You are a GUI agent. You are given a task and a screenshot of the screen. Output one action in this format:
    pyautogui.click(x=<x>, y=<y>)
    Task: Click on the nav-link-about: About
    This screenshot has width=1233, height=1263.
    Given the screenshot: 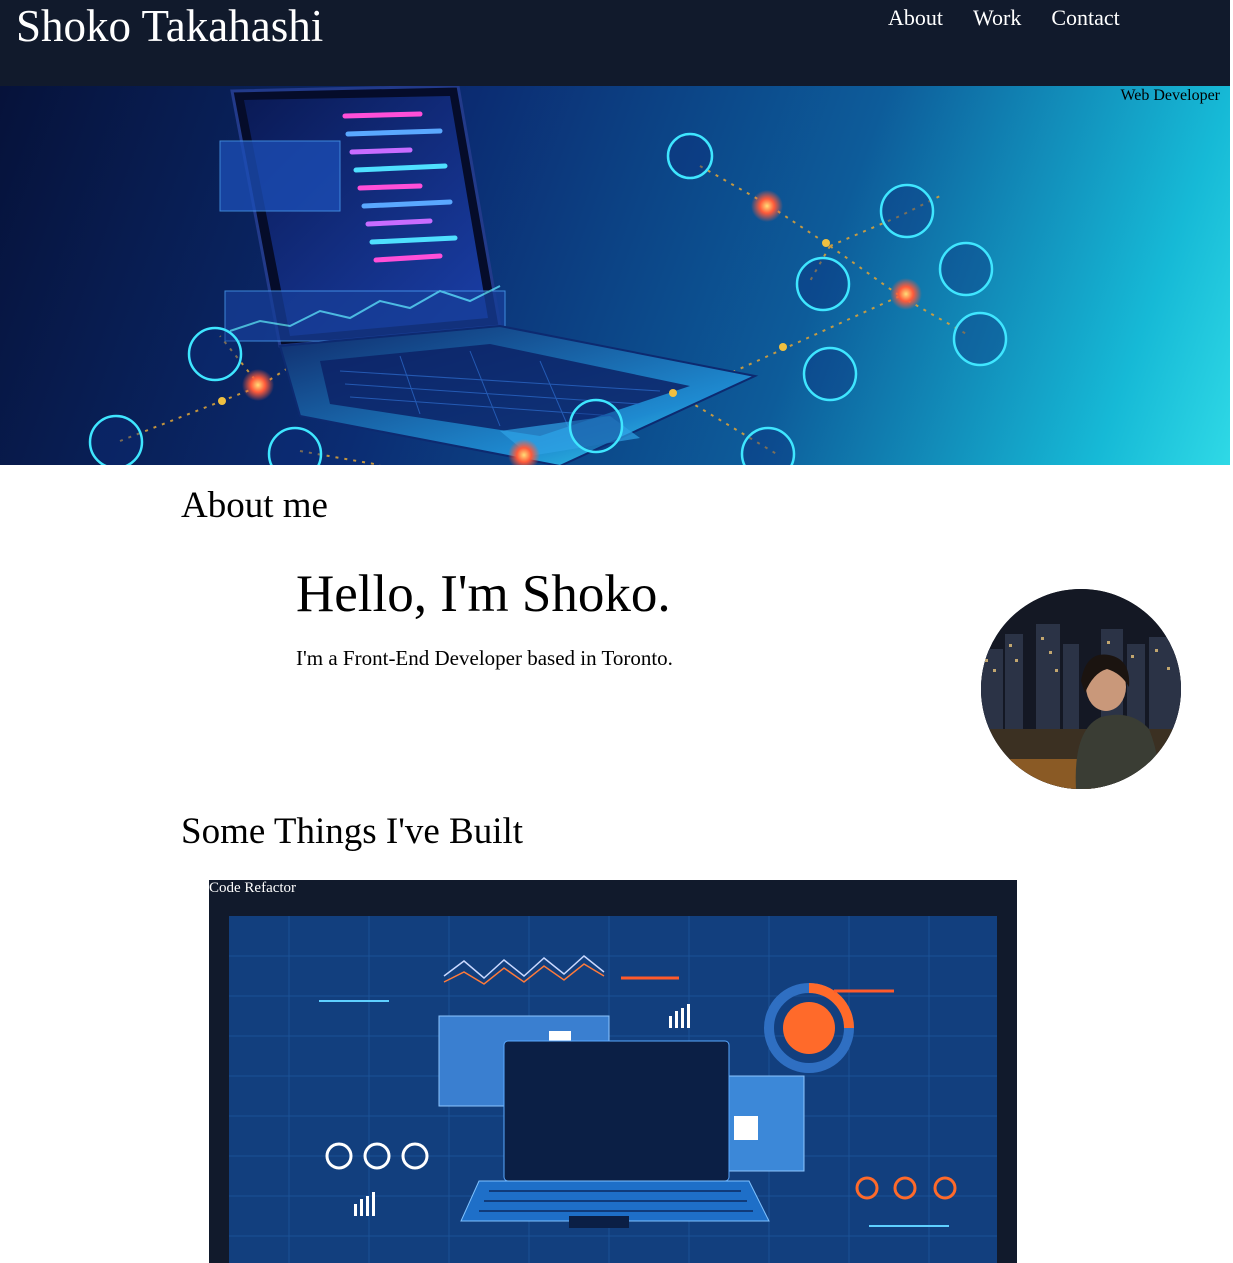 What is the action you would take?
    pyautogui.click(x=915, y=18)
    